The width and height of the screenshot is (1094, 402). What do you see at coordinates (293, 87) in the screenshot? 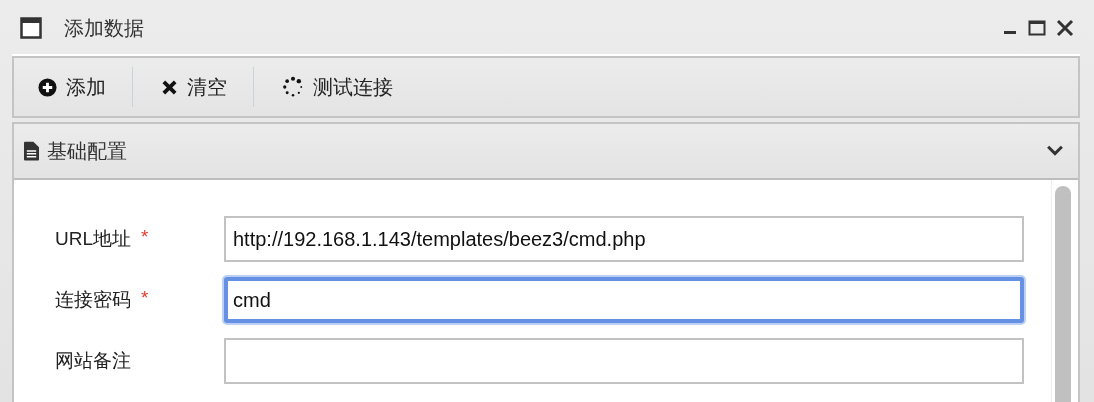
I see `spinner-icon` at bounding box center [293, 87].